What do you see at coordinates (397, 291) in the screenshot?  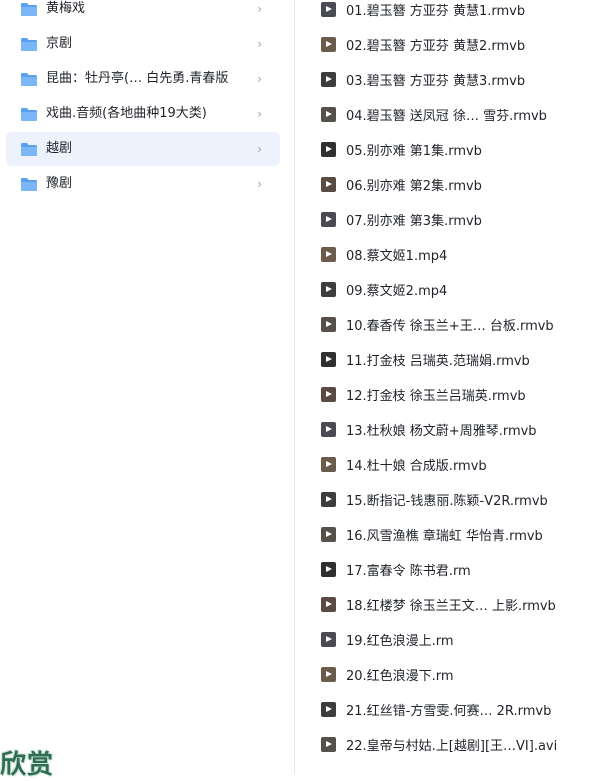 I see `file-name: 09.蔡文姬2.mp4` at bounding box center [397, 291].